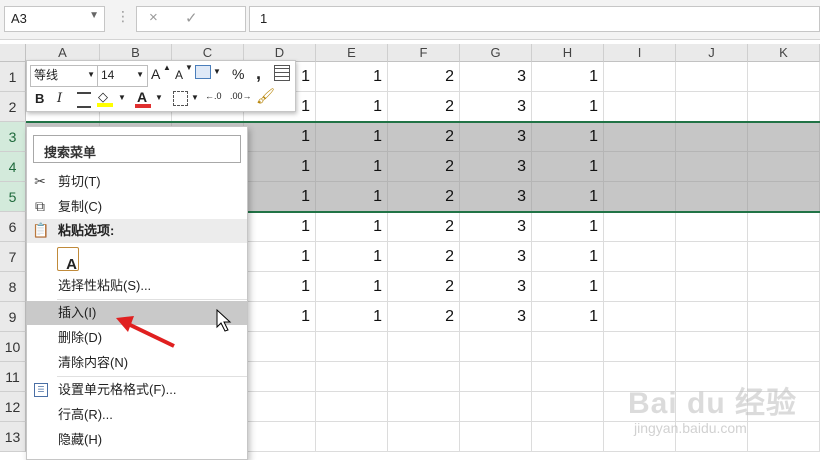 The width and height of the screenshot is (820, 460). Describe the element at coordinates (784, 287) in the screenshot. I see `cell-k8` at that location.